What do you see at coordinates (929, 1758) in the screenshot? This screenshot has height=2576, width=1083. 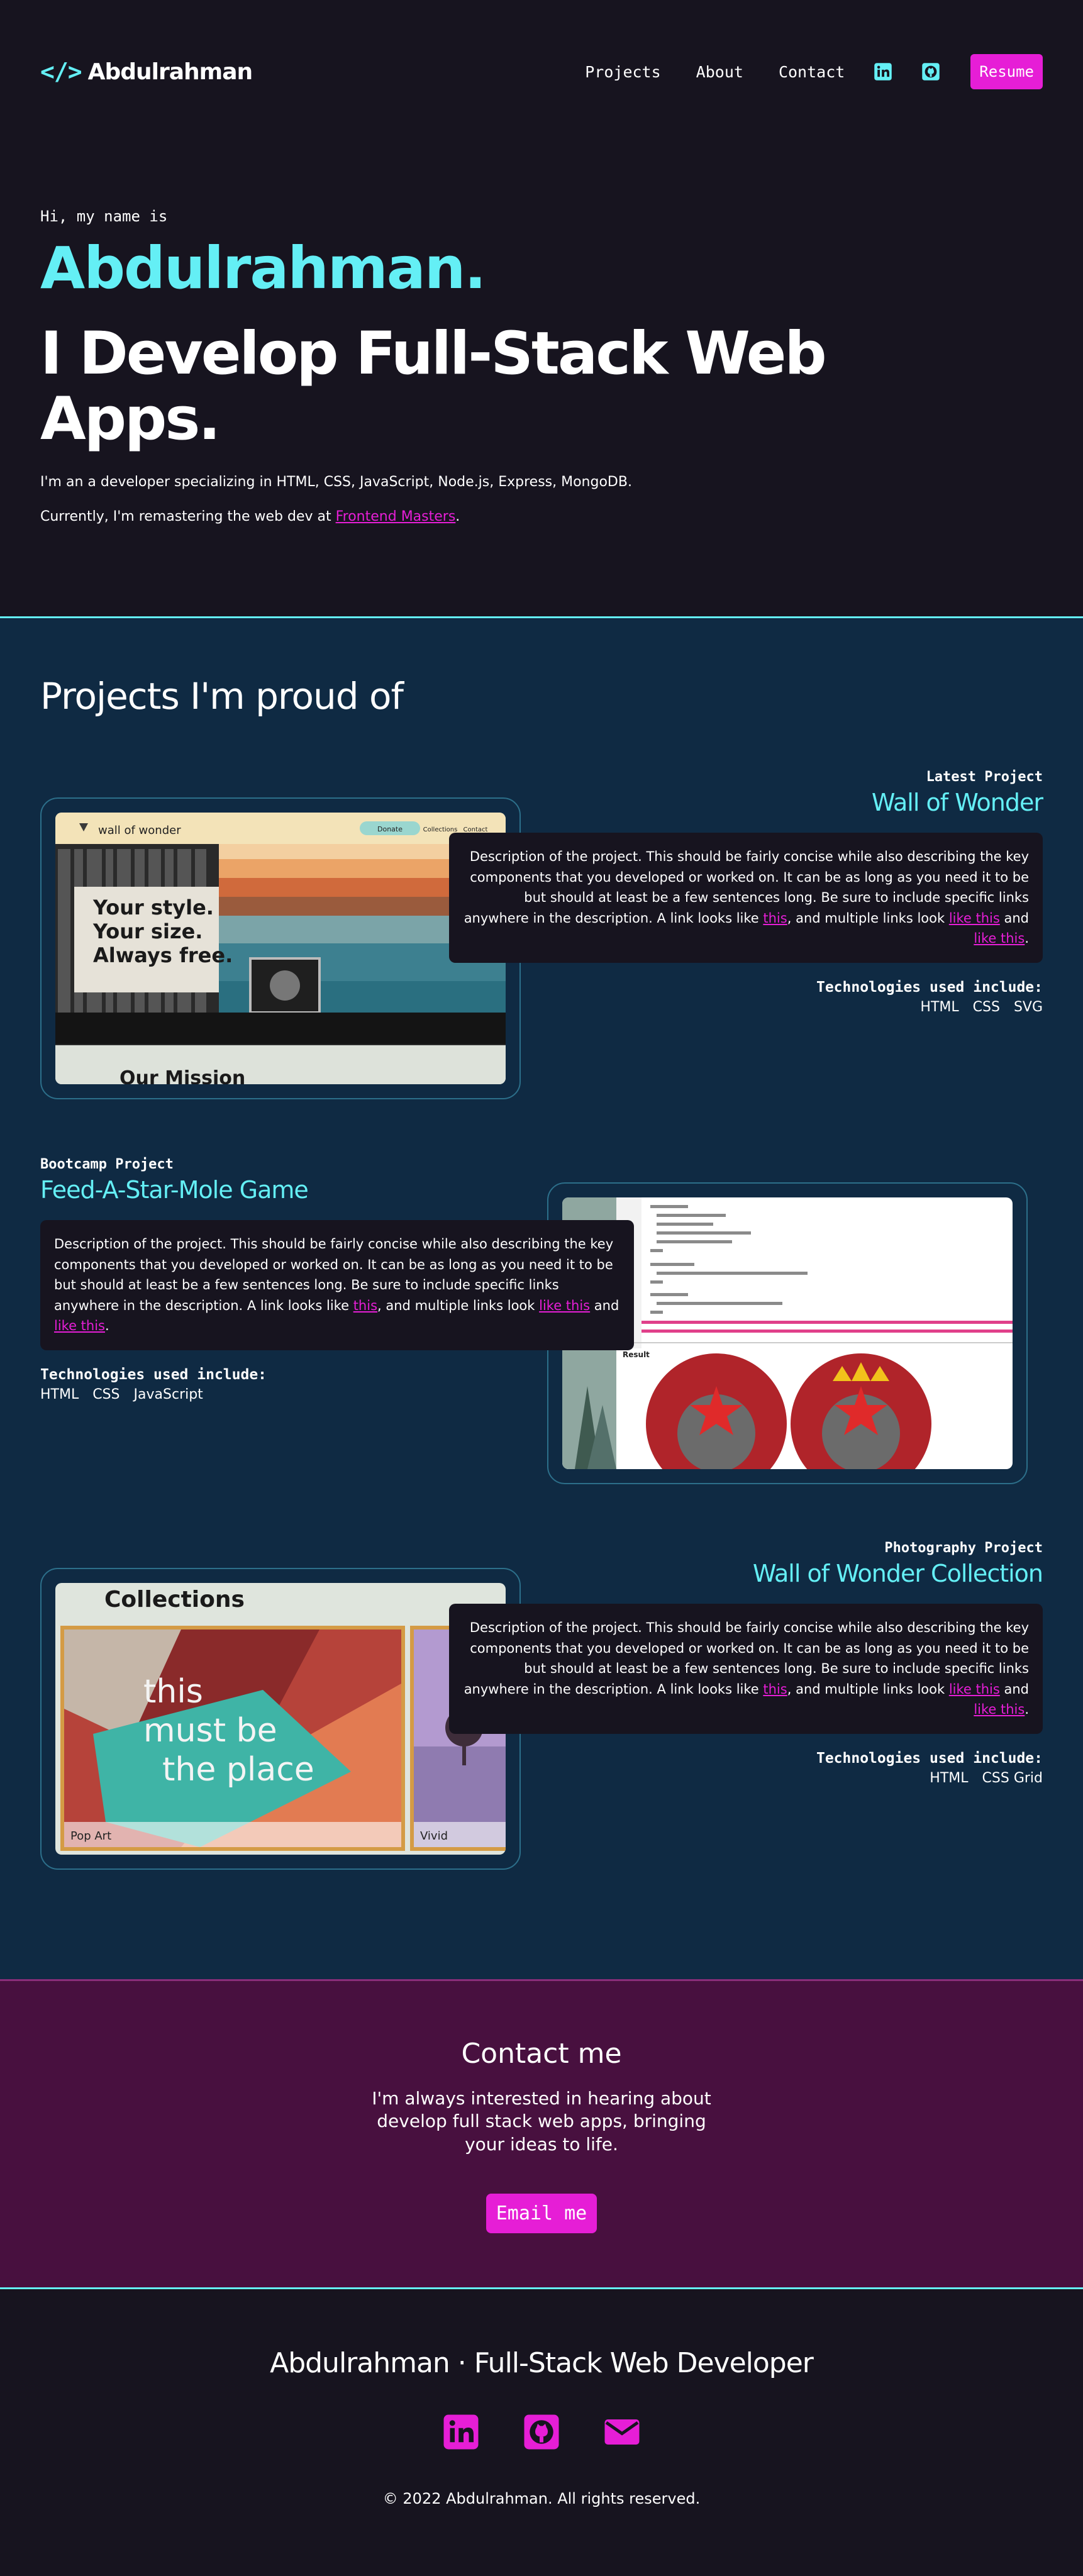 I see `project-3-tech-heading: Technologies used include:` at bounding box center [929, 1758].